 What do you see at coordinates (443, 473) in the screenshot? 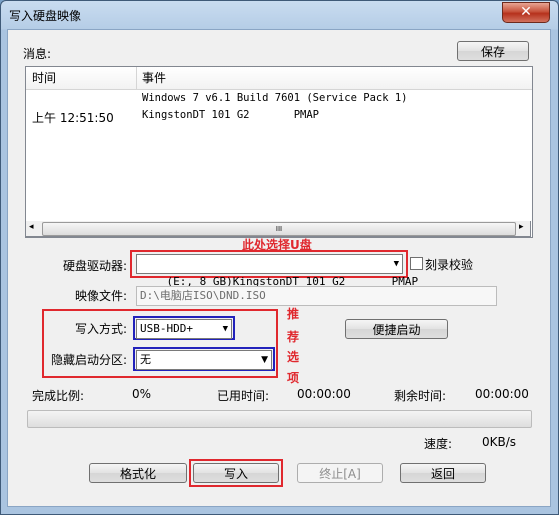
I see `back-button: 返回` at bounding box center [443, 473].